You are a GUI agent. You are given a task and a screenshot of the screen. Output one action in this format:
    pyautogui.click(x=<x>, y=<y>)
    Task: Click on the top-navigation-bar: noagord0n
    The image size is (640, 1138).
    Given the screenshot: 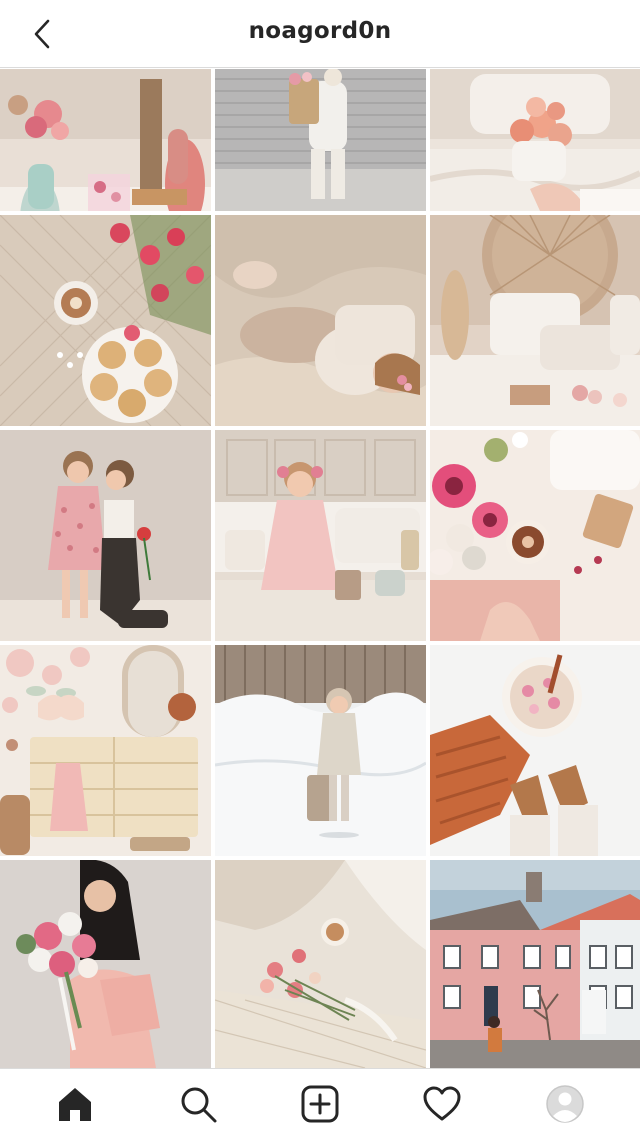 What is the action you would take?
    pyautogui.click(x=320, y=34)
    